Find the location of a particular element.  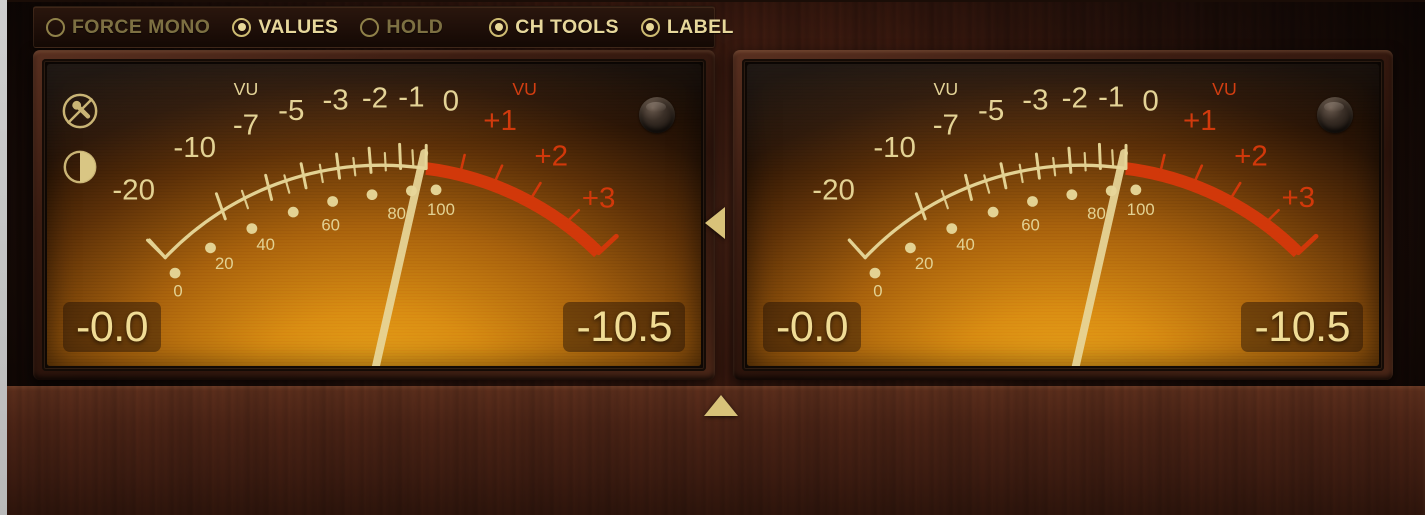

meter-right-readout-left: -0.0 is located at coordinates (812, 327).